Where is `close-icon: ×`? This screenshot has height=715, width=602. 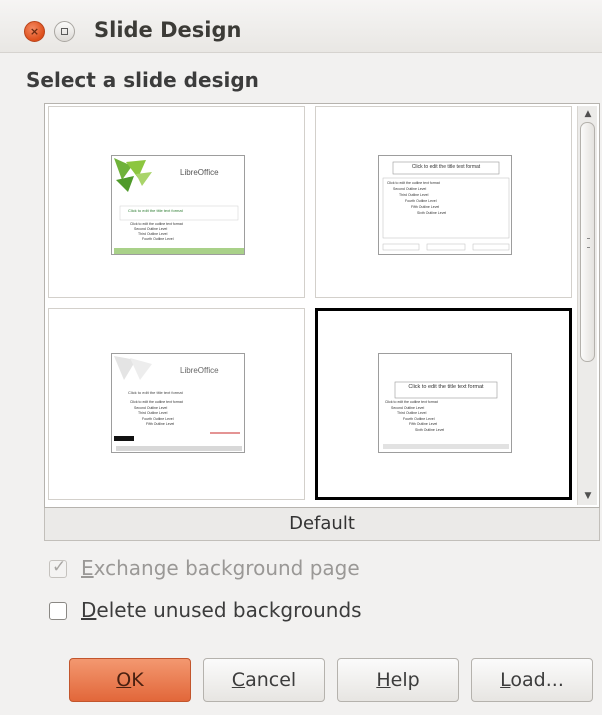
close-icon: × is located at coordinates (34, 31).